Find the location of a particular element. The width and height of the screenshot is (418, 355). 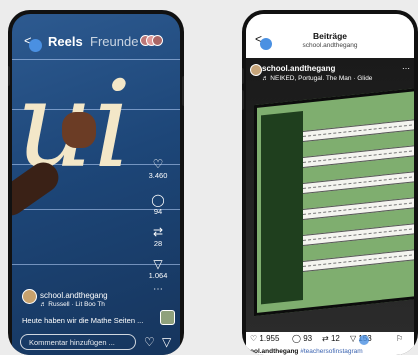

share-button: ▽ 1.064 is located at coordinates (158, 269).